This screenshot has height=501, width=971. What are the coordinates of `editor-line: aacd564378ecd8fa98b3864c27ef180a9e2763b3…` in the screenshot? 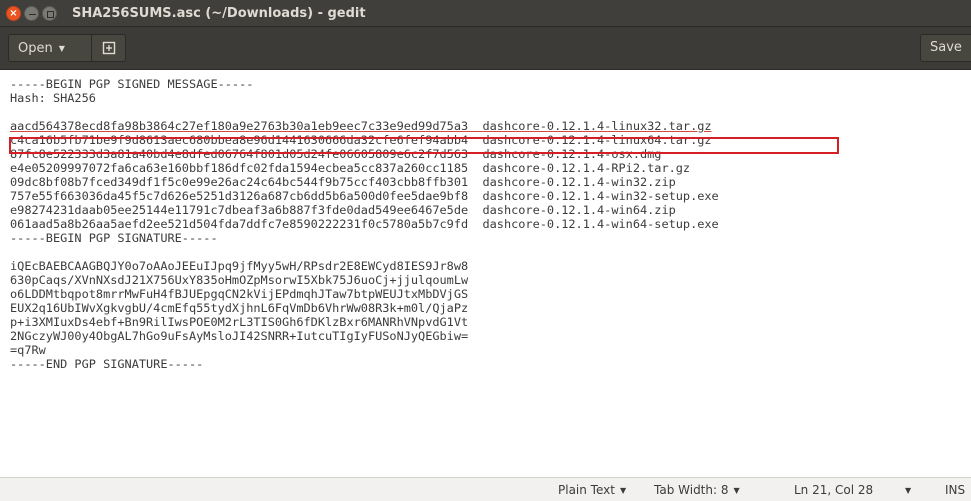 It's located at (361, 126).